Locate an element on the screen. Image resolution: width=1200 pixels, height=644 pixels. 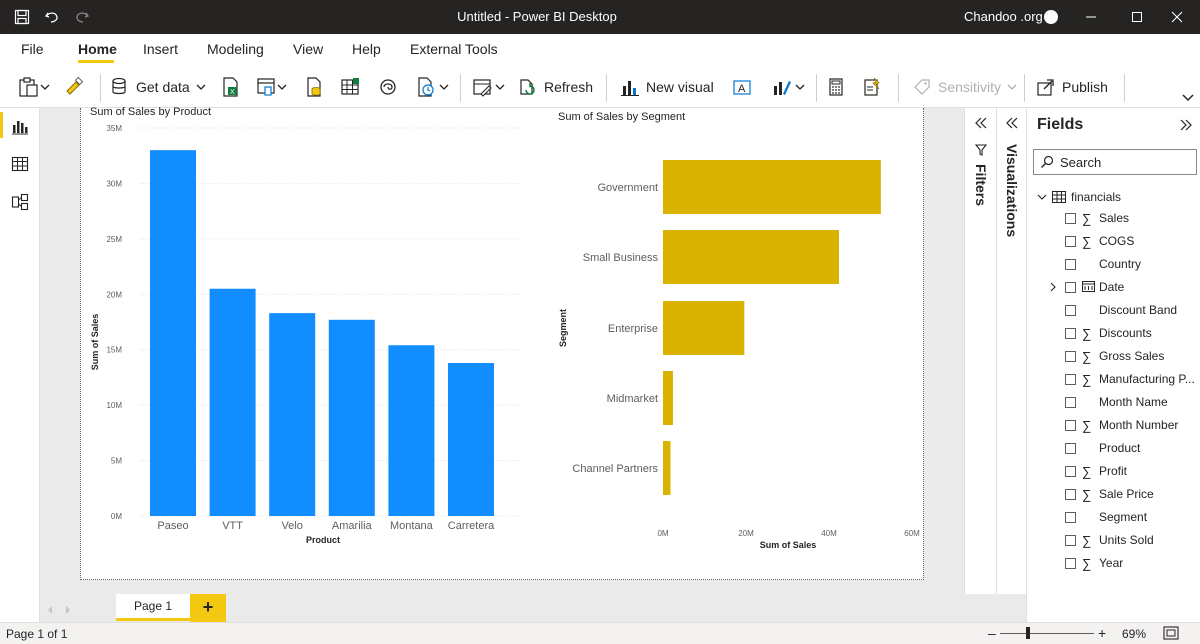
menu-external-tools: External Tools is located at coordinates (454, 49).